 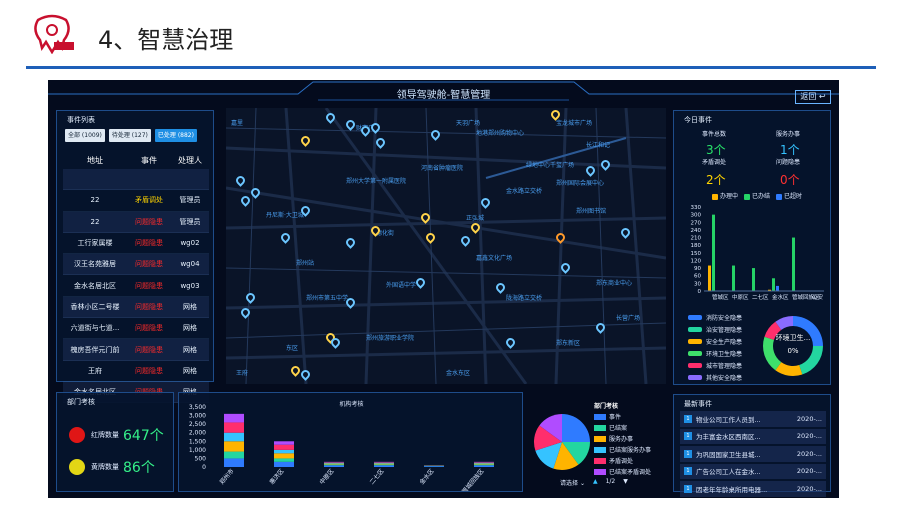 What do you see at coordinates (136, 180) in the screenshot?
I see `table-row` at bounding box center [136, 180].